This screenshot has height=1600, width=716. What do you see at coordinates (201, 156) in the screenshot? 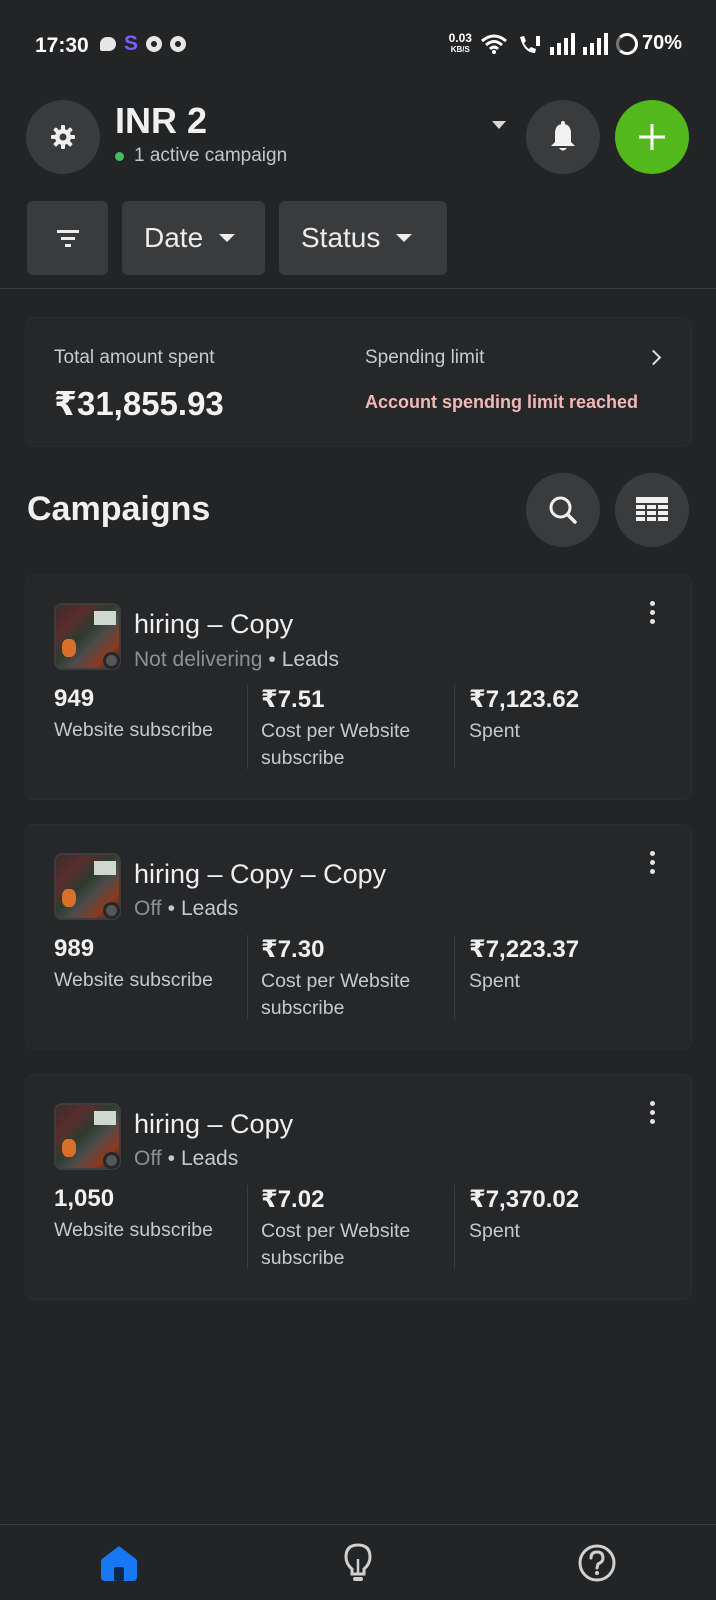
I see `active-campaigns-status: 1 active campaign` at bounding box center [201, 156].